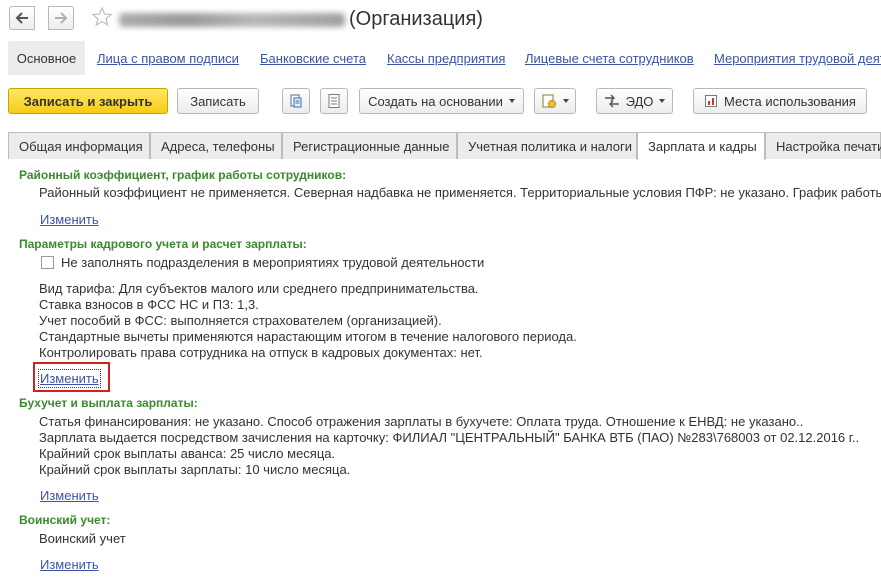 The width and height of the screenshot is (881, 578). I want to click on print-icon, so click(296, 101).